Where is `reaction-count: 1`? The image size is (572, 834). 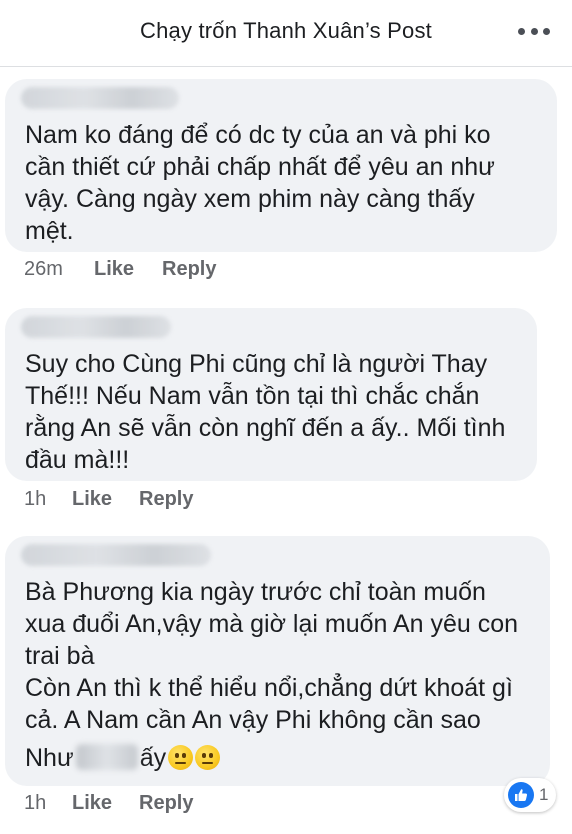 reaction-count: 1 is located at coordinates (544, 794).